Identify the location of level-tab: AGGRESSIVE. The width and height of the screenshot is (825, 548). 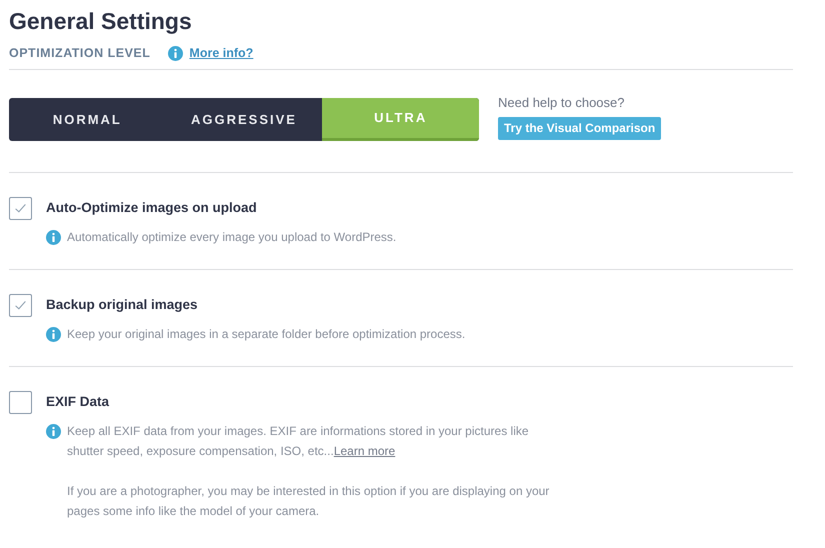
(244, 119).